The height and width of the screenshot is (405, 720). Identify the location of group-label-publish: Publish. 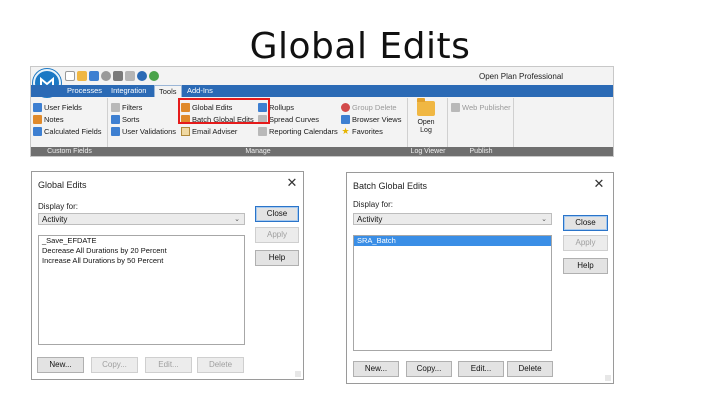
(481, 151).